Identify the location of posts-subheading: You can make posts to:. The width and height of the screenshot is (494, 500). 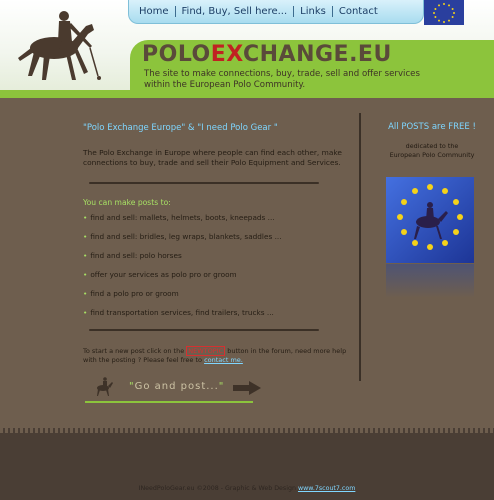
(127, 202).